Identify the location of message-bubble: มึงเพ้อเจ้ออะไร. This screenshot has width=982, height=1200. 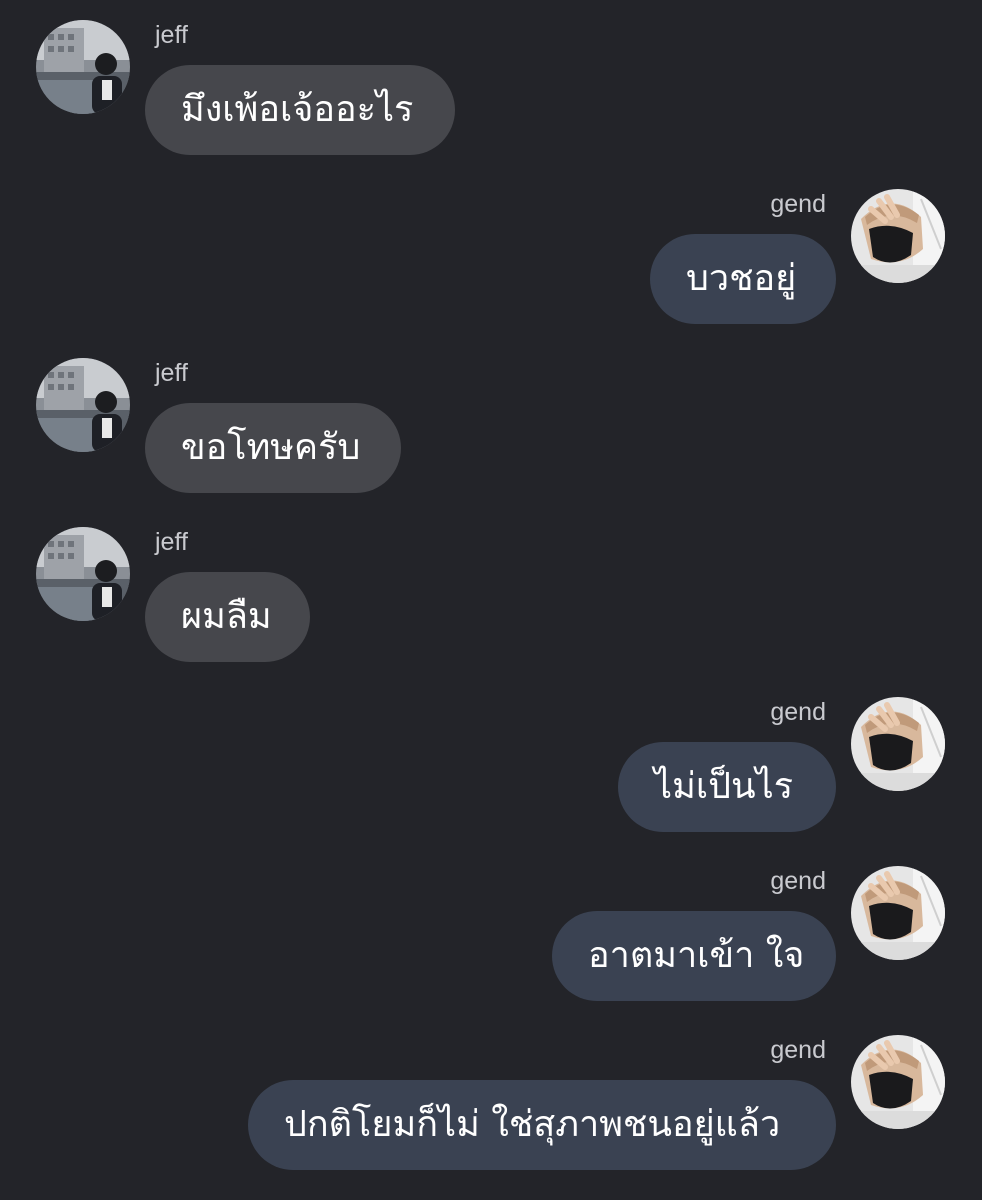
(300, 110).